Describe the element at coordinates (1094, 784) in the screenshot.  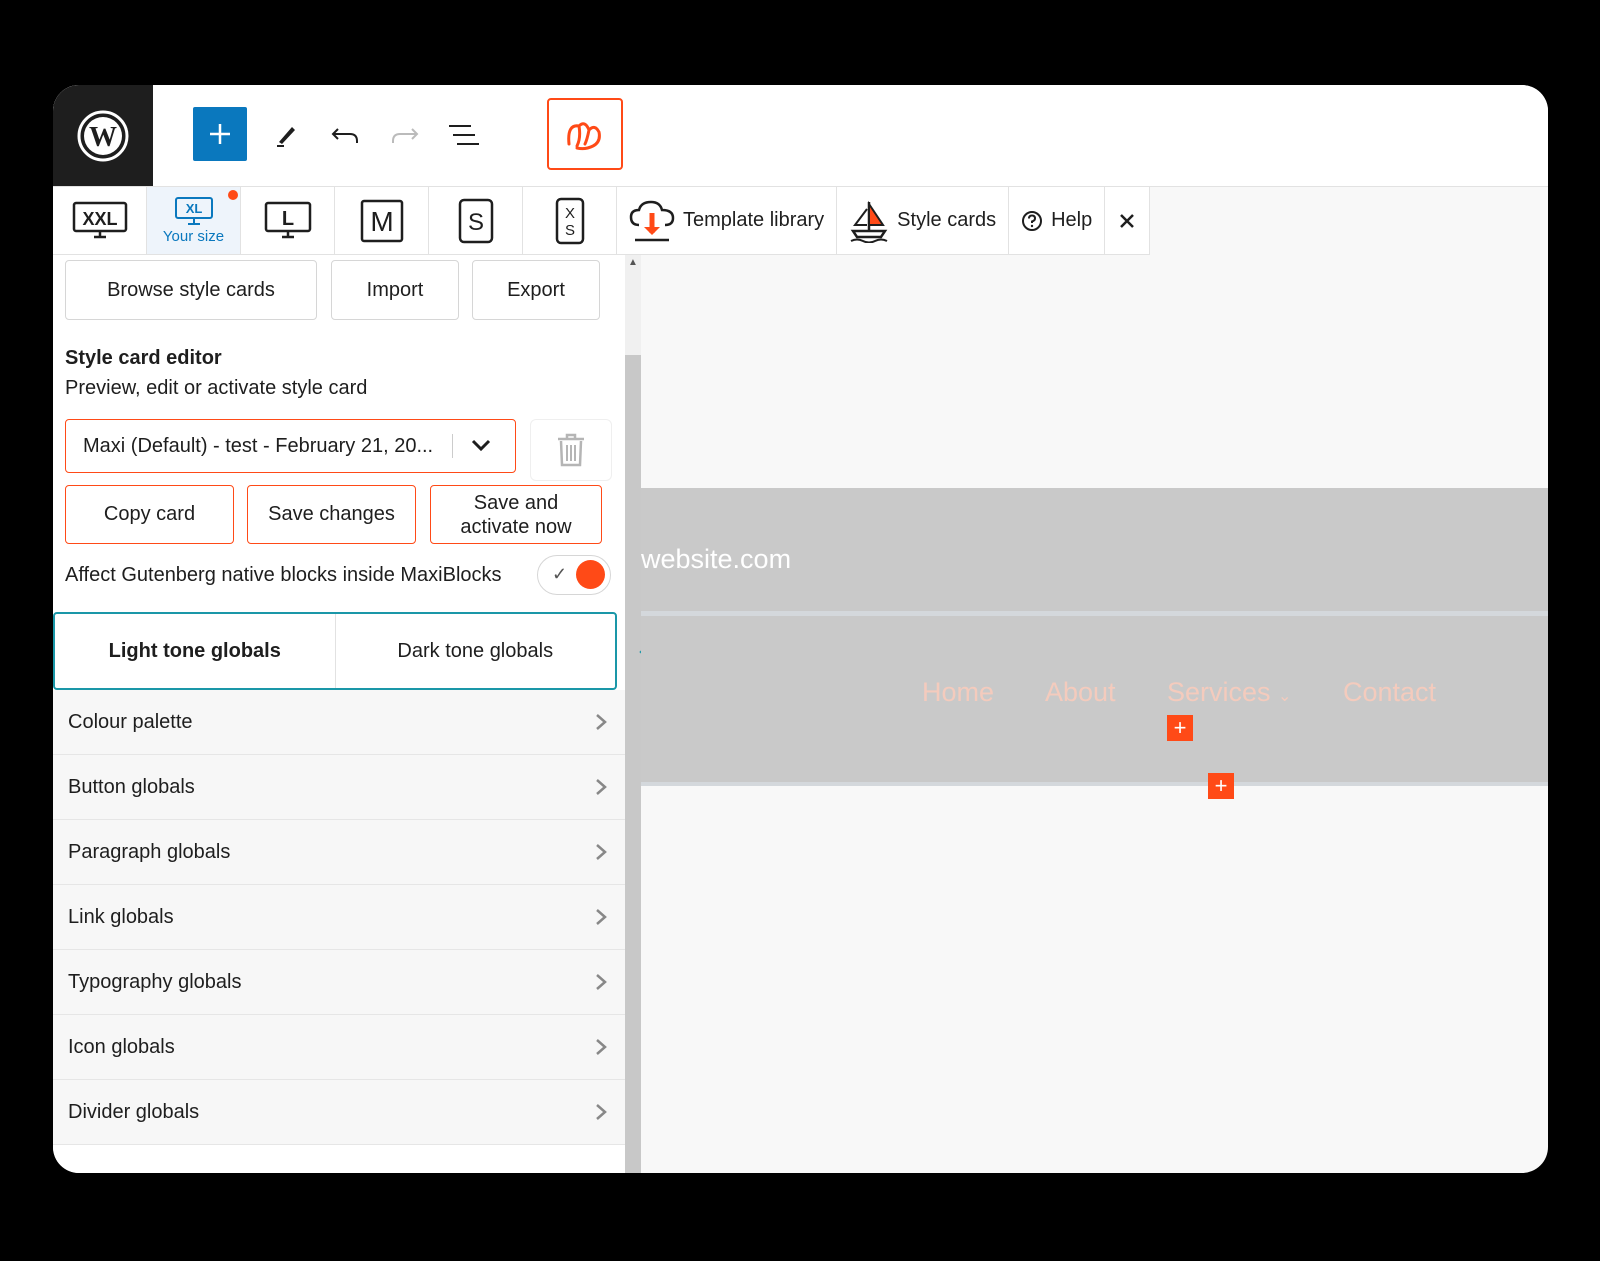
I see `header-bottom-border` at that location.